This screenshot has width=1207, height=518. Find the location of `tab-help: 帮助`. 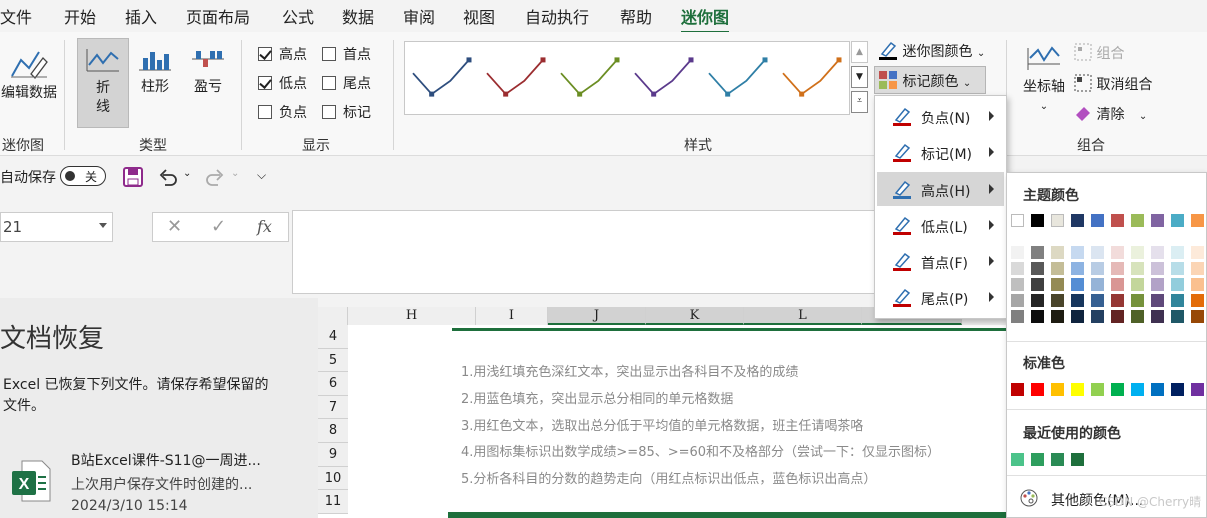

tab-help: 帮助 is located at coordinates (636, 16).